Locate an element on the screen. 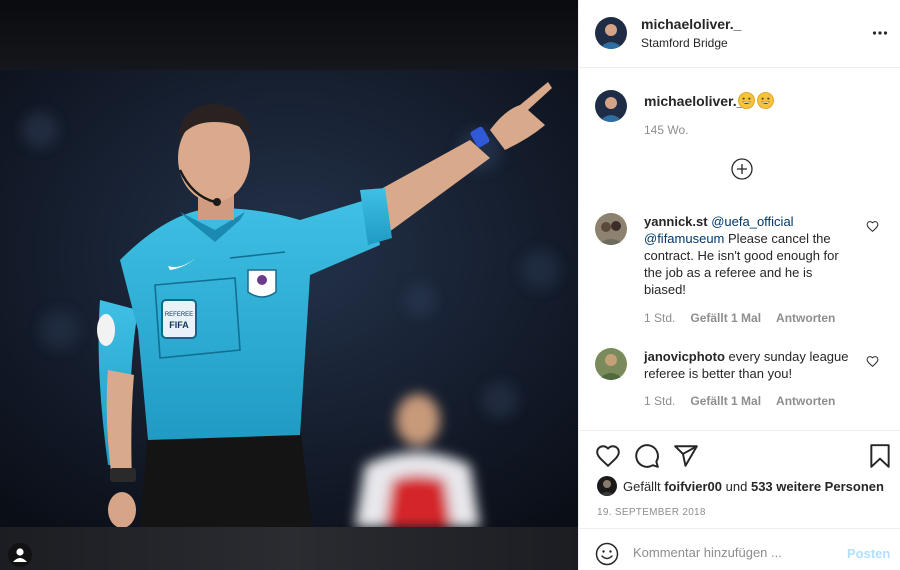 The width and height of the screenshot is (900, 570). svg-text: REFEREE is located at coordinates (179, 315).